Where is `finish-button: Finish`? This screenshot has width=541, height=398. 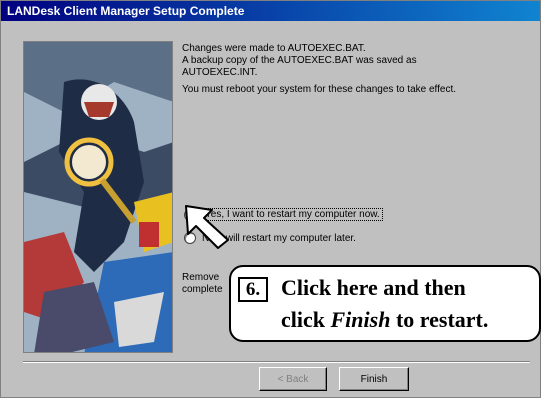 finish-button: Finish is located at coordinates (374, 379).